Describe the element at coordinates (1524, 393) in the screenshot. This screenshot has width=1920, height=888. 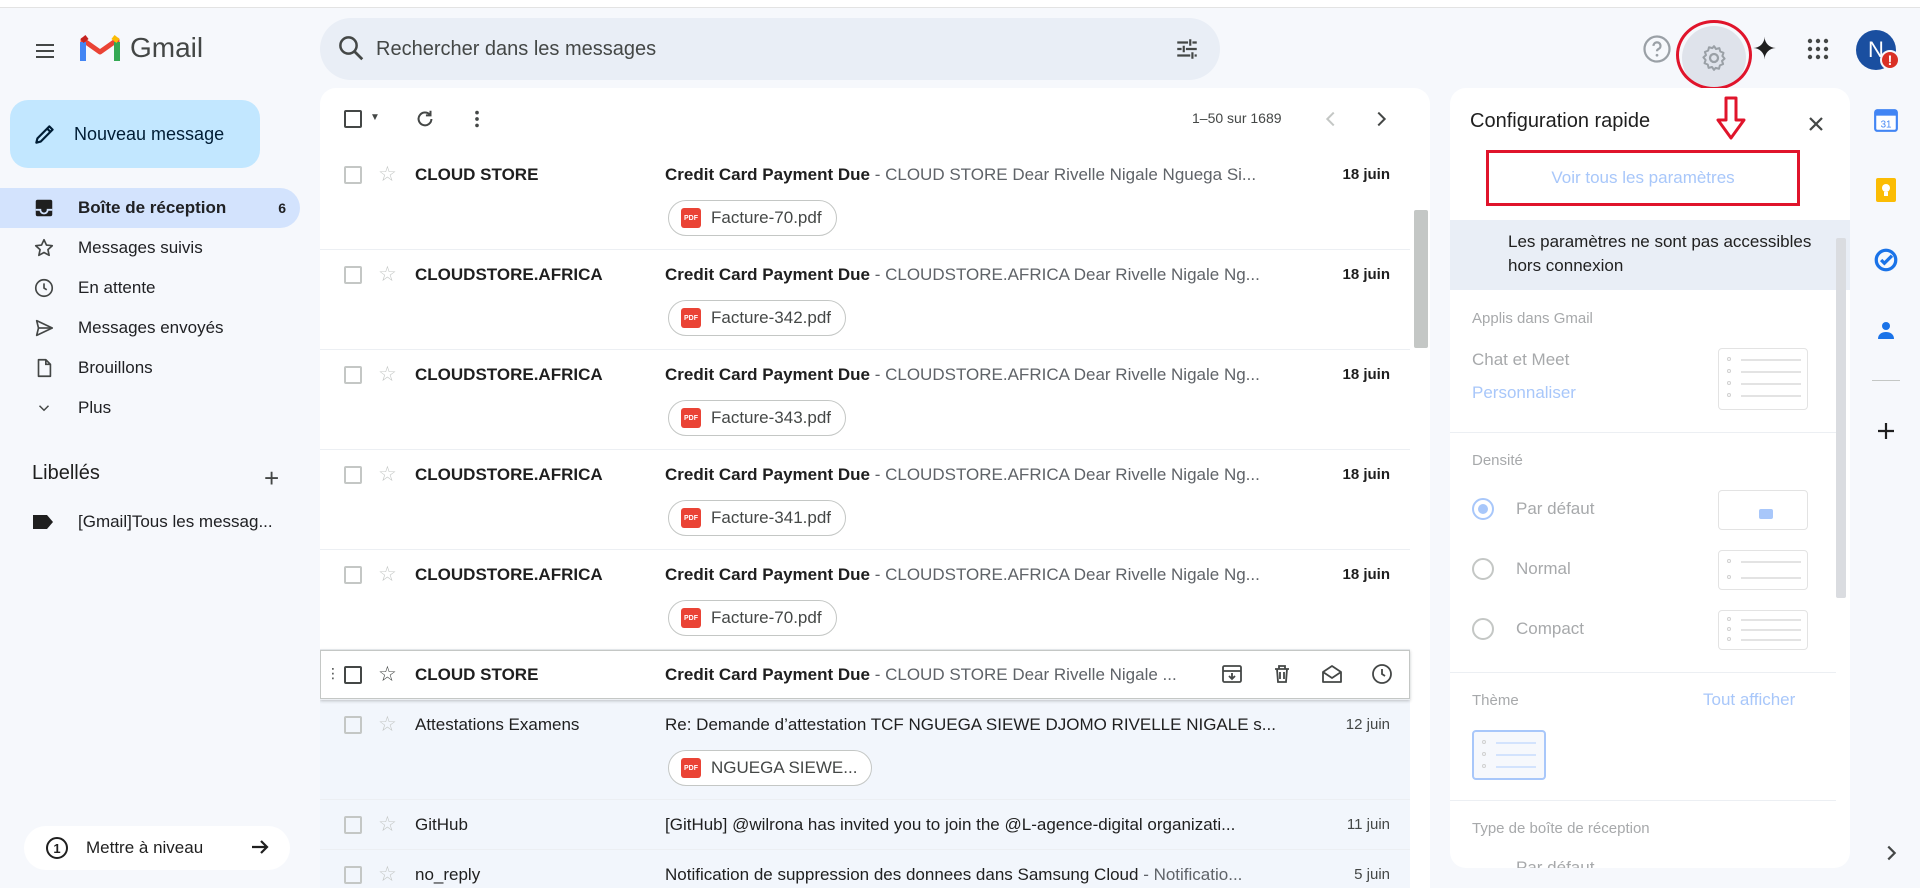
I see `customize-link: Personnaliser` at that location.